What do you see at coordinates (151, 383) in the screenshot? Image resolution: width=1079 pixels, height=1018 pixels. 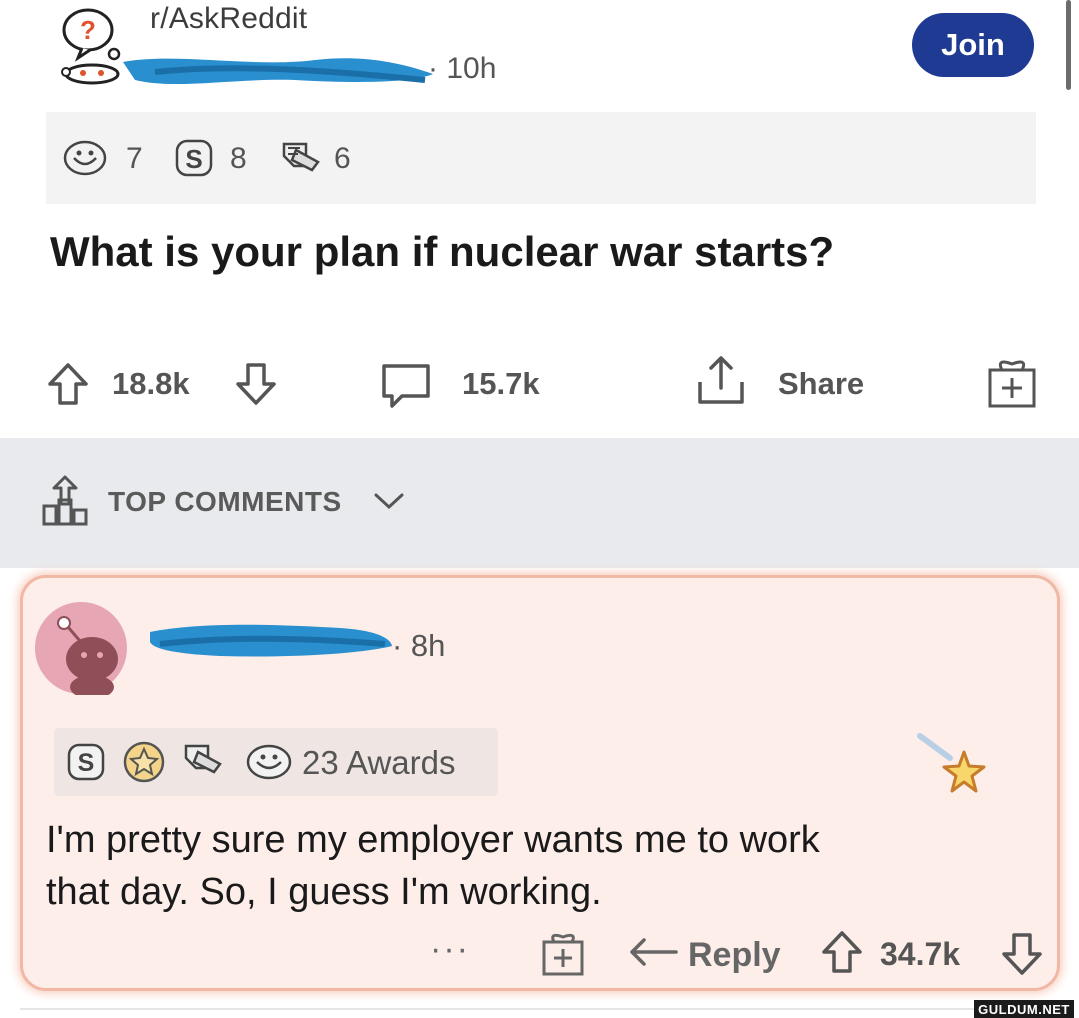 I see `post-score: 18.8k` at bounding box center [151, 383].